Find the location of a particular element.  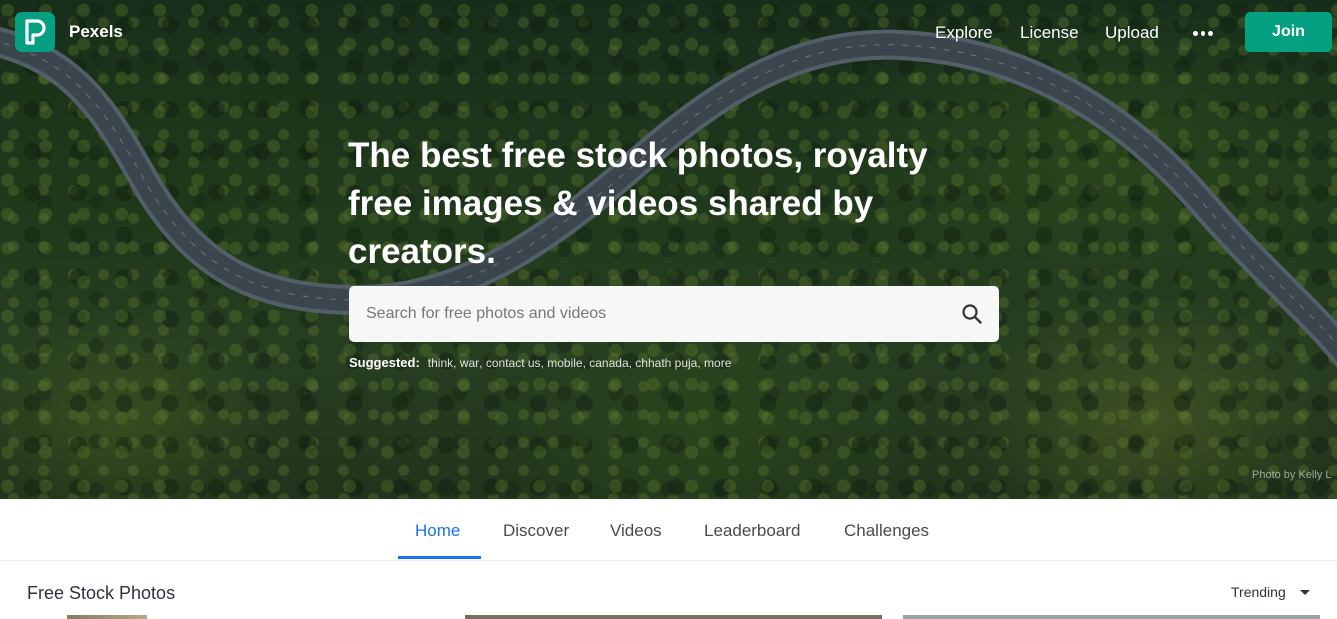

search-bar is located at coordinates (674, 314).